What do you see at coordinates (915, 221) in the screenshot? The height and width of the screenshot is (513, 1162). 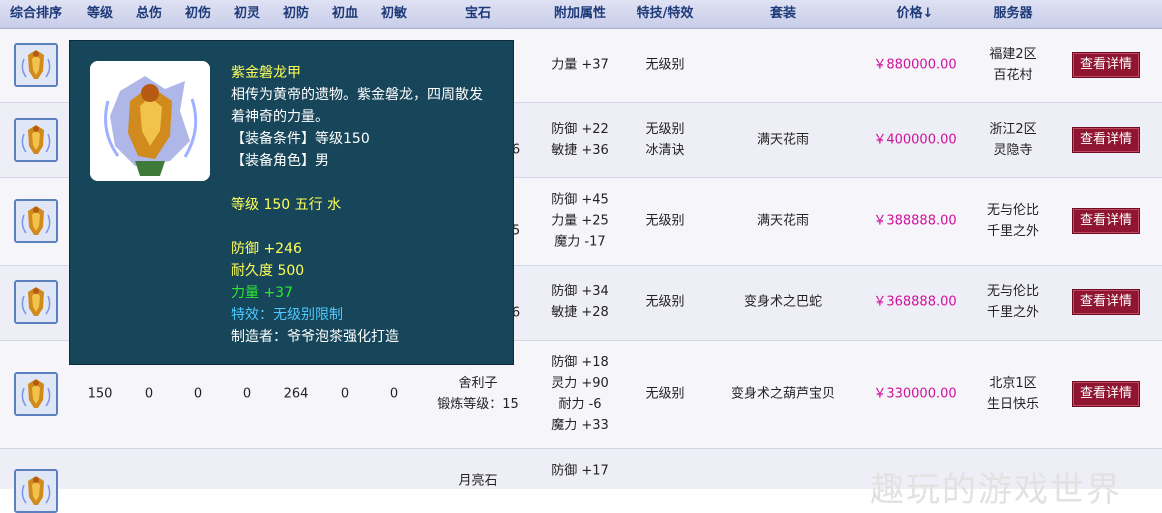 I see `price-cell: ￥388888.00` at bounding box center [915, 221].